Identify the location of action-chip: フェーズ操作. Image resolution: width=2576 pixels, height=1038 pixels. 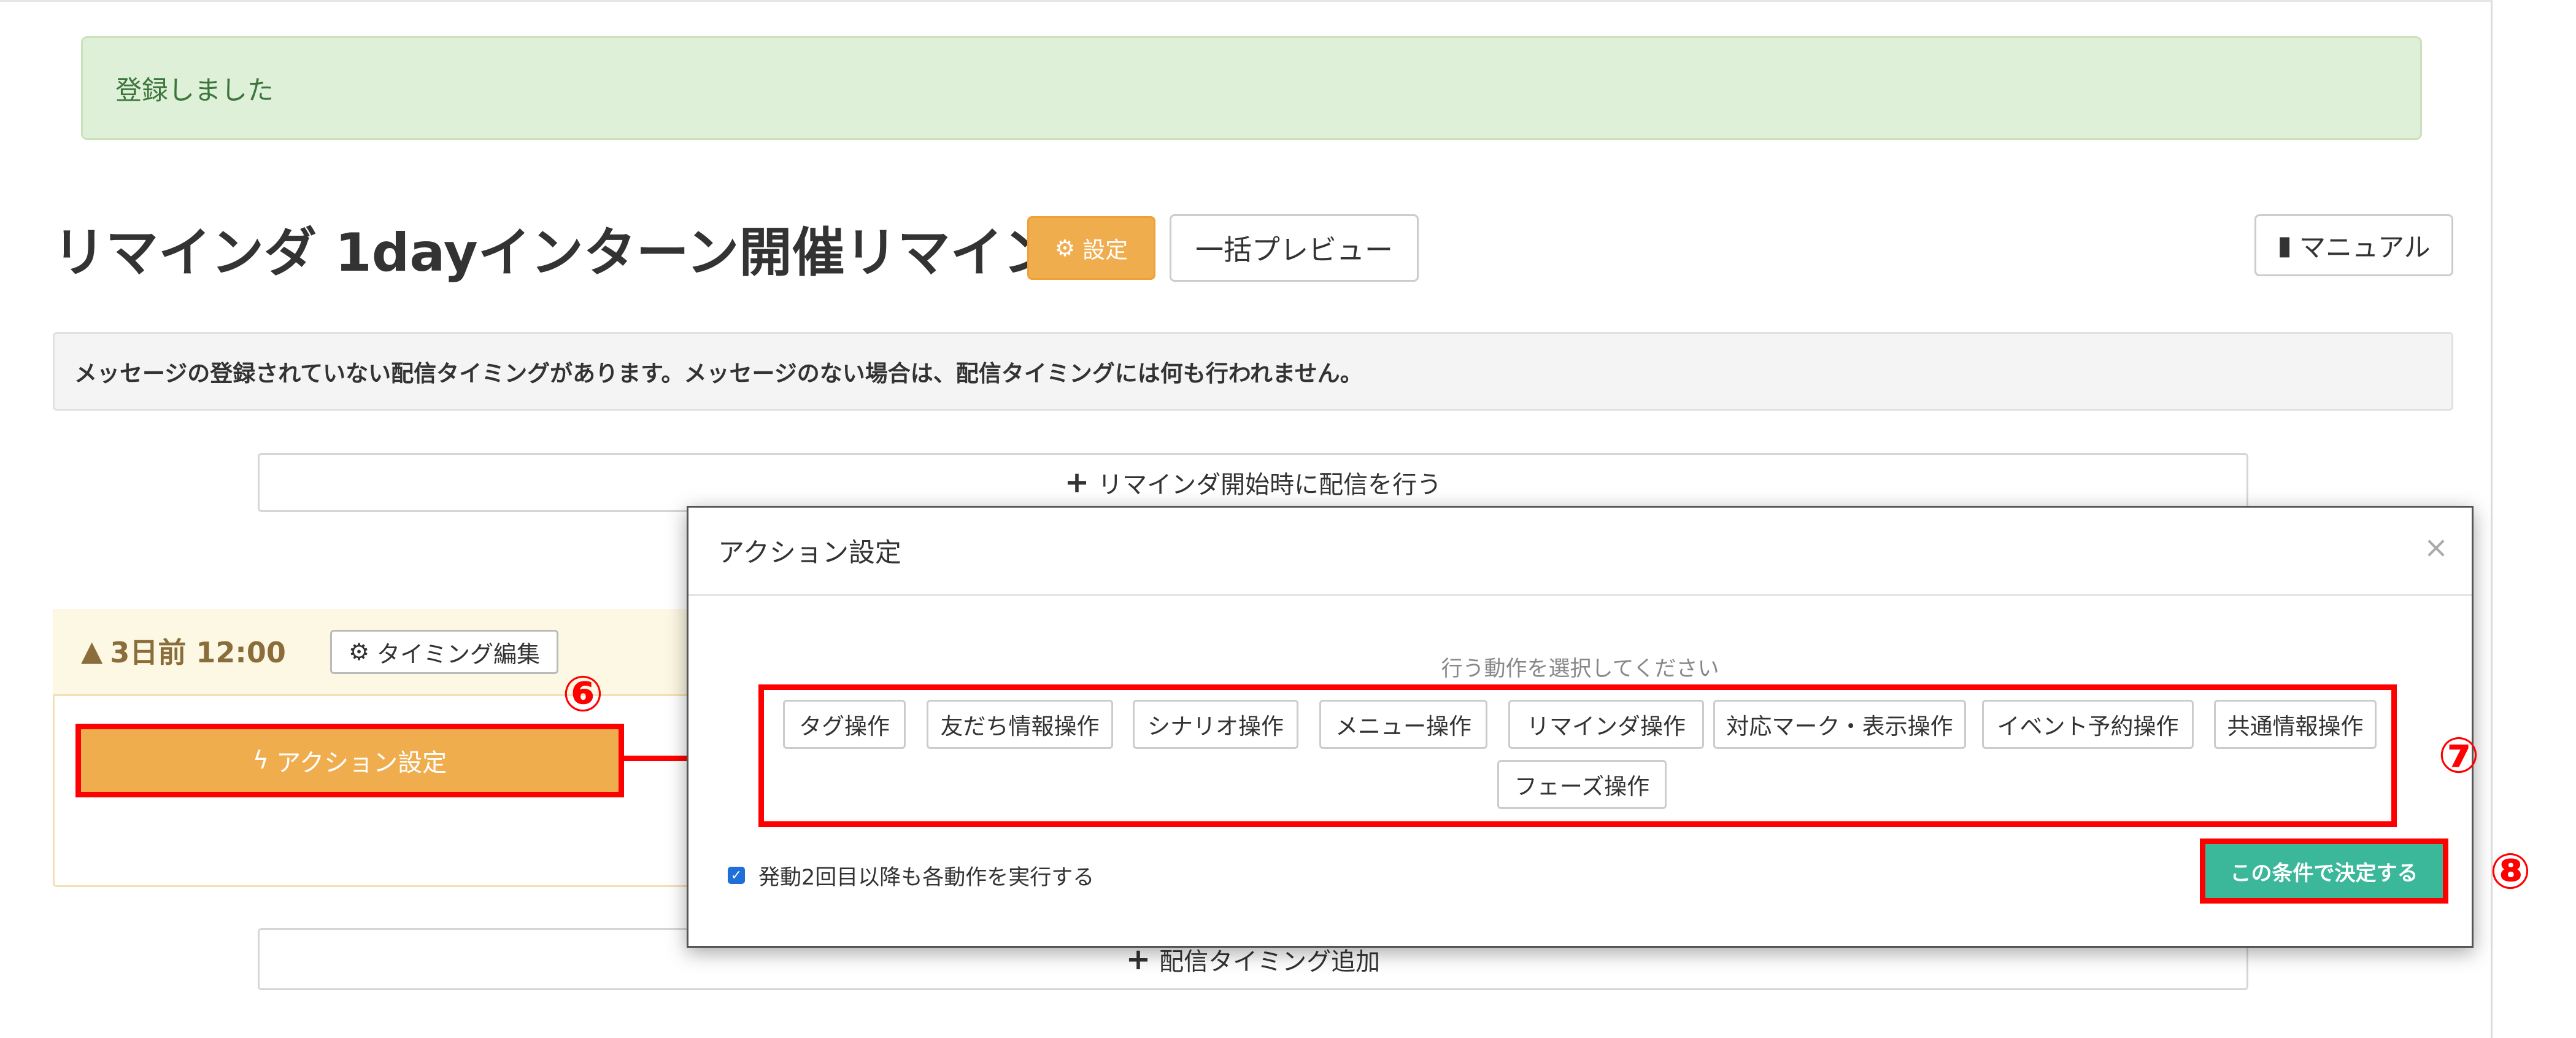
(1582, 784).